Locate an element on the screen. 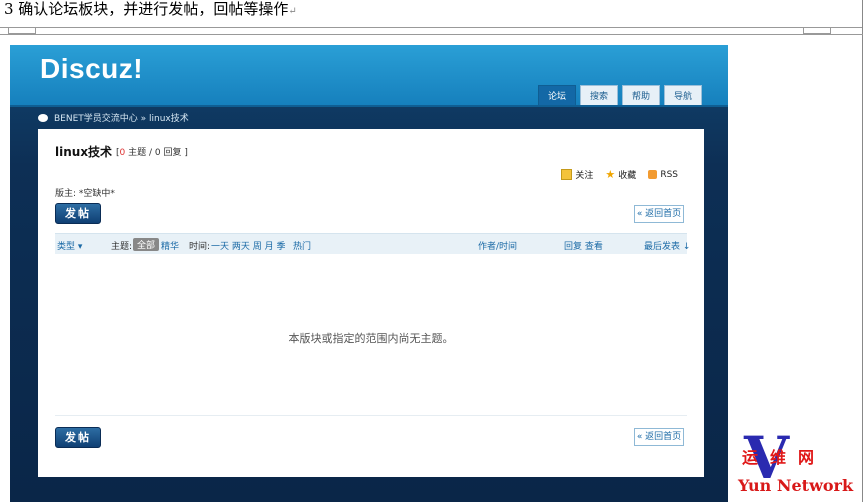 Image resolution: width=863 pixels, height=502 pixels. list-divider is located at coordinates (371, 415).